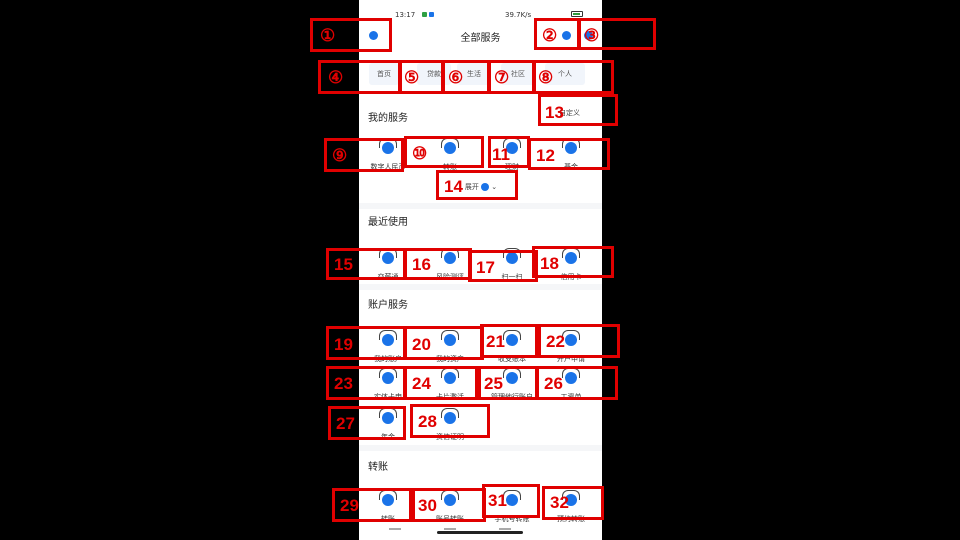 The image size is (960, 540). What do you see at coordinates (412, 77) in the screenshot?
I see `annotation-label: ⑤` at bounding box center [412, 77].